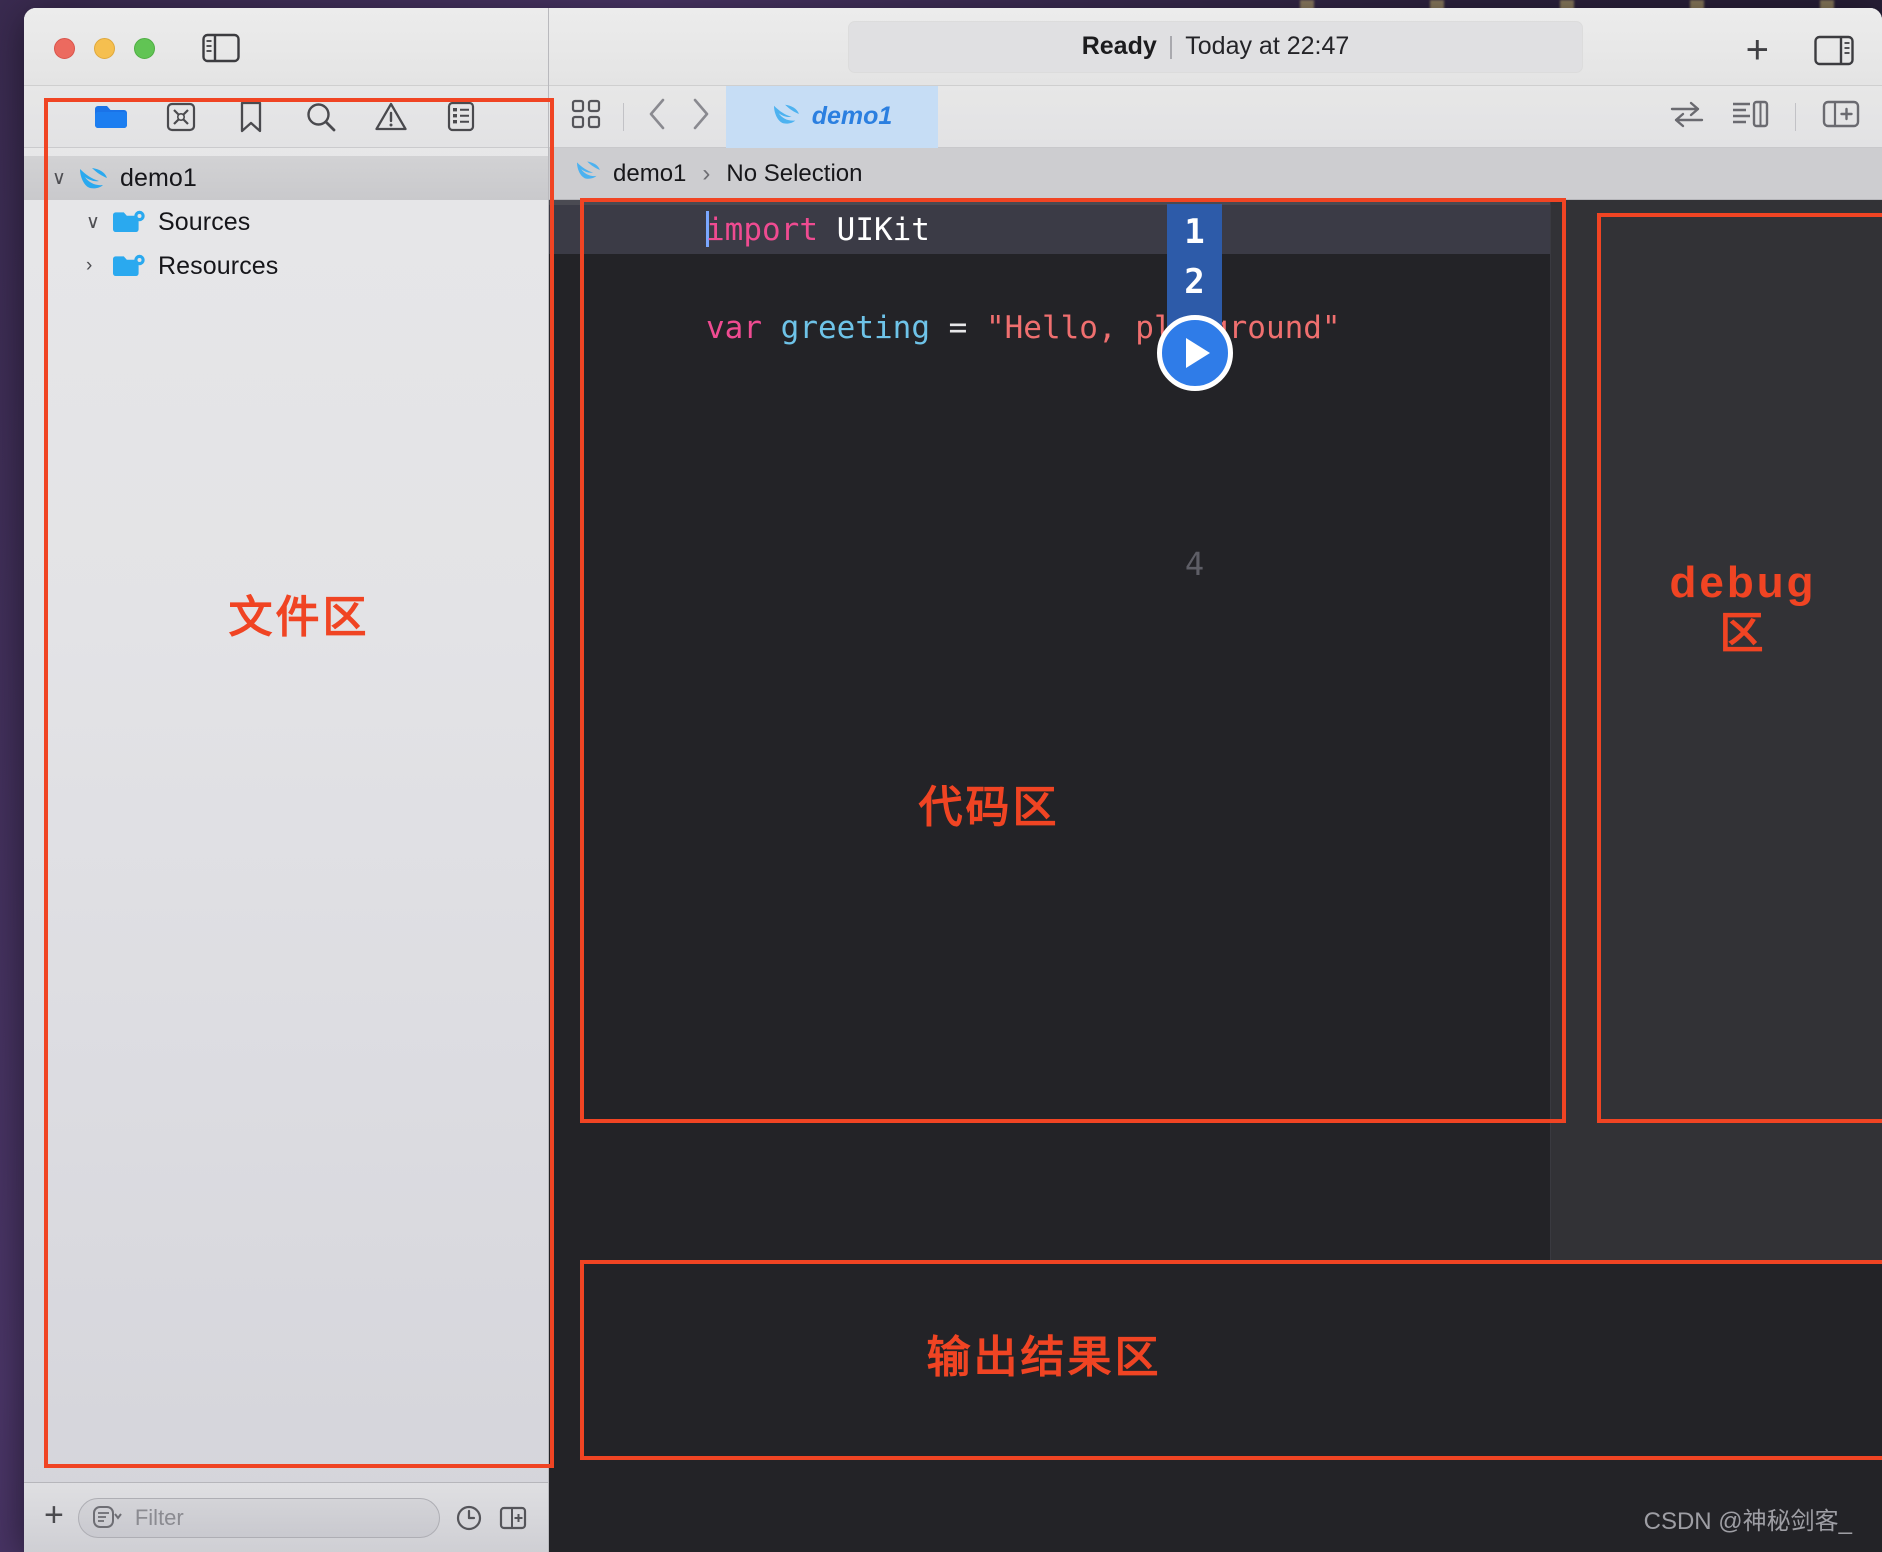  What do you see at coordinates (469, 1518) in the screenshot?
I see `clock-icon` at bounding box center [469, 1518].